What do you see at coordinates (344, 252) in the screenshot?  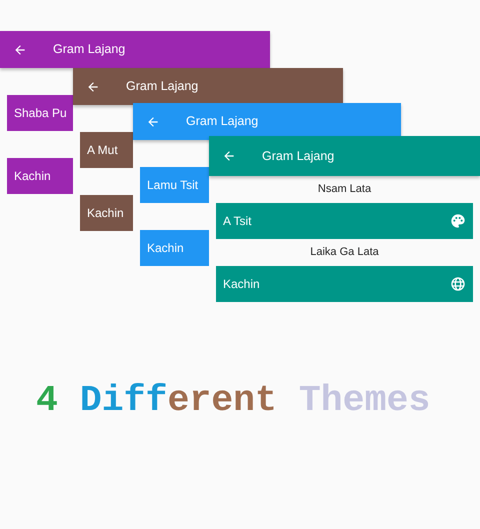 I see `section-label: Laika Ga Lata` at bounding box center [344, 252].